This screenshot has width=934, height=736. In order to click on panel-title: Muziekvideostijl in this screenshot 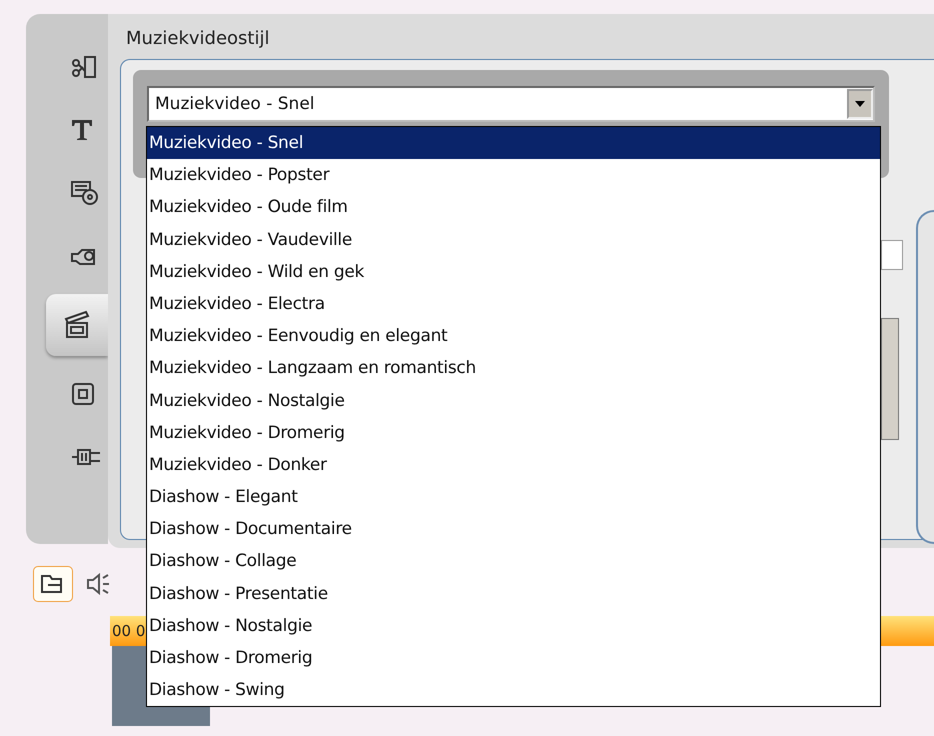, I will do `click(198, 38)`.